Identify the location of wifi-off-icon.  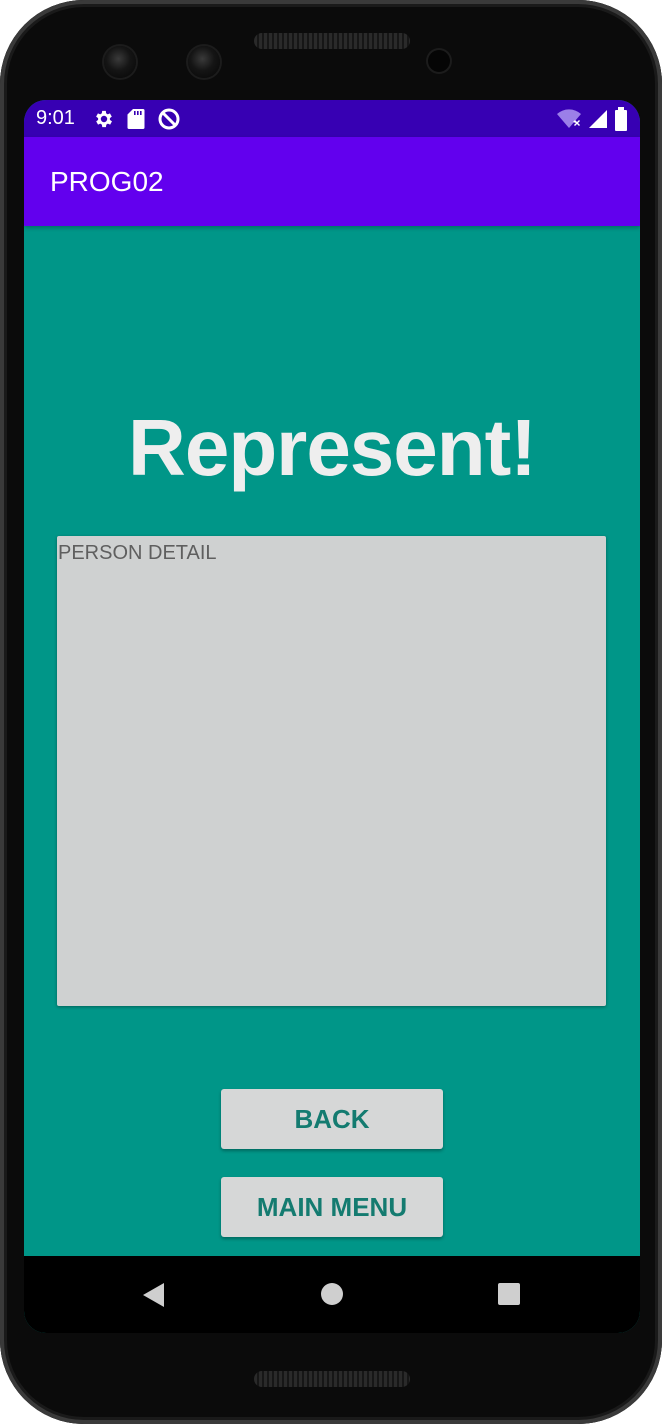
(569, 118).